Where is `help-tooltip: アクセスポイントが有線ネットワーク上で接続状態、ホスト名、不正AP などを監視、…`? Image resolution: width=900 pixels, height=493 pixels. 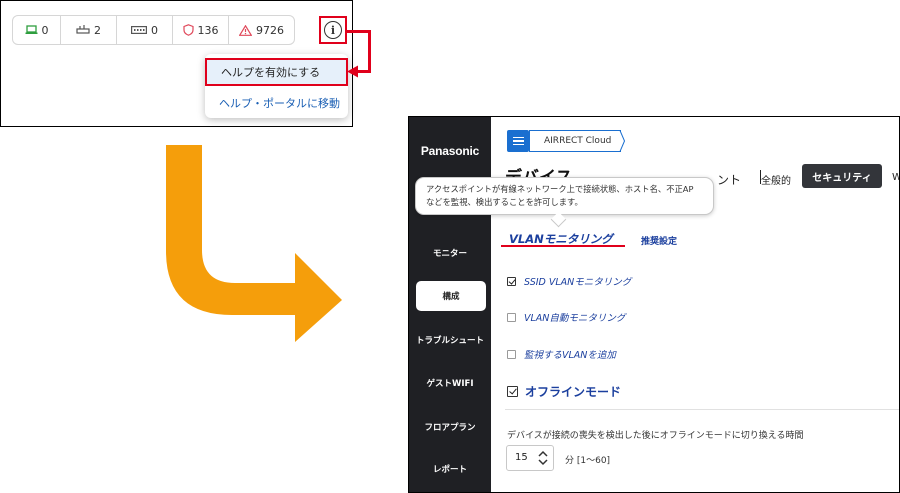 help-tooltip: アクセスポイントが有線ネットワーク上で接続状態、ホスト名、不正AP などを監視、… is located at coordinates (564, 196).